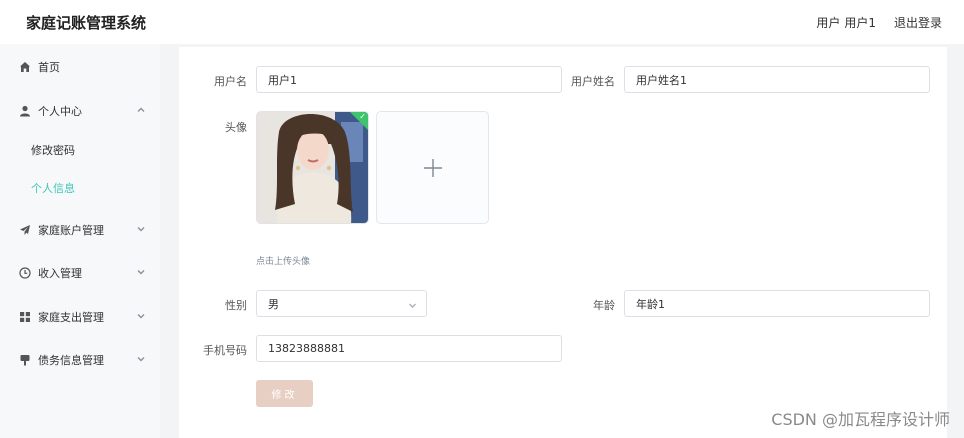 The height and width of the screenshot is (438, 964). What do you see at coordinates (25, 317) in the screenshot?
I see `grid-icon` at bounding box center [25, 317].